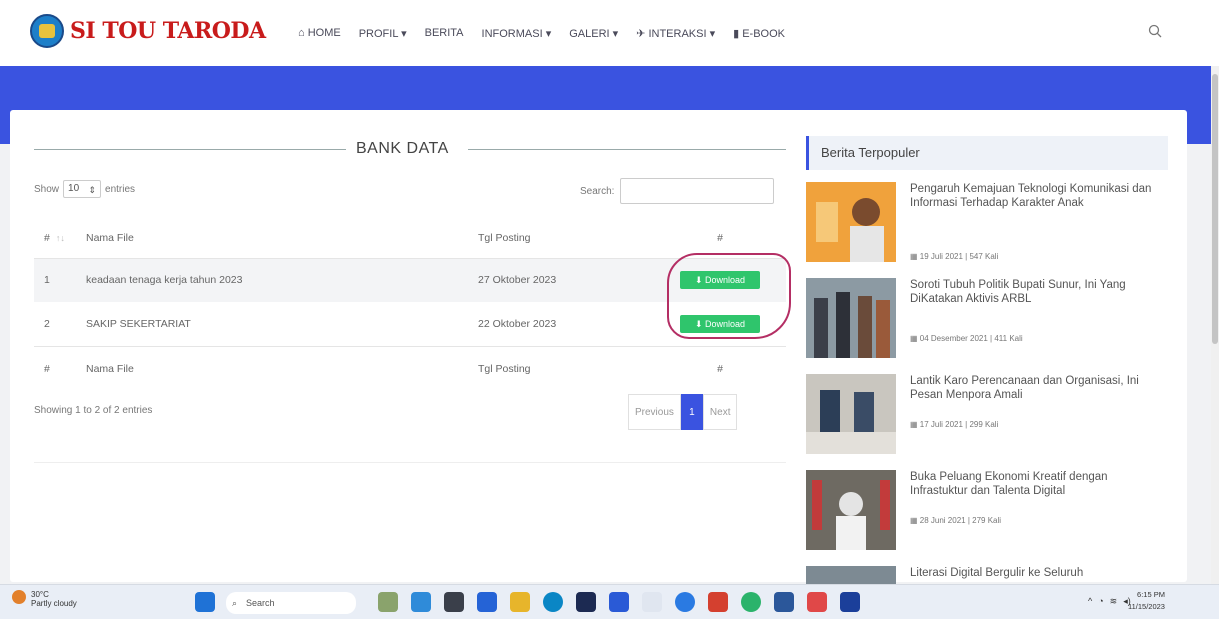  What do you see at coordinates (966, 338) in the screenshot?
I see `news-meta: ▦ 04 Desember 2021 | 411 Kali` at bounding box center [966, 338].